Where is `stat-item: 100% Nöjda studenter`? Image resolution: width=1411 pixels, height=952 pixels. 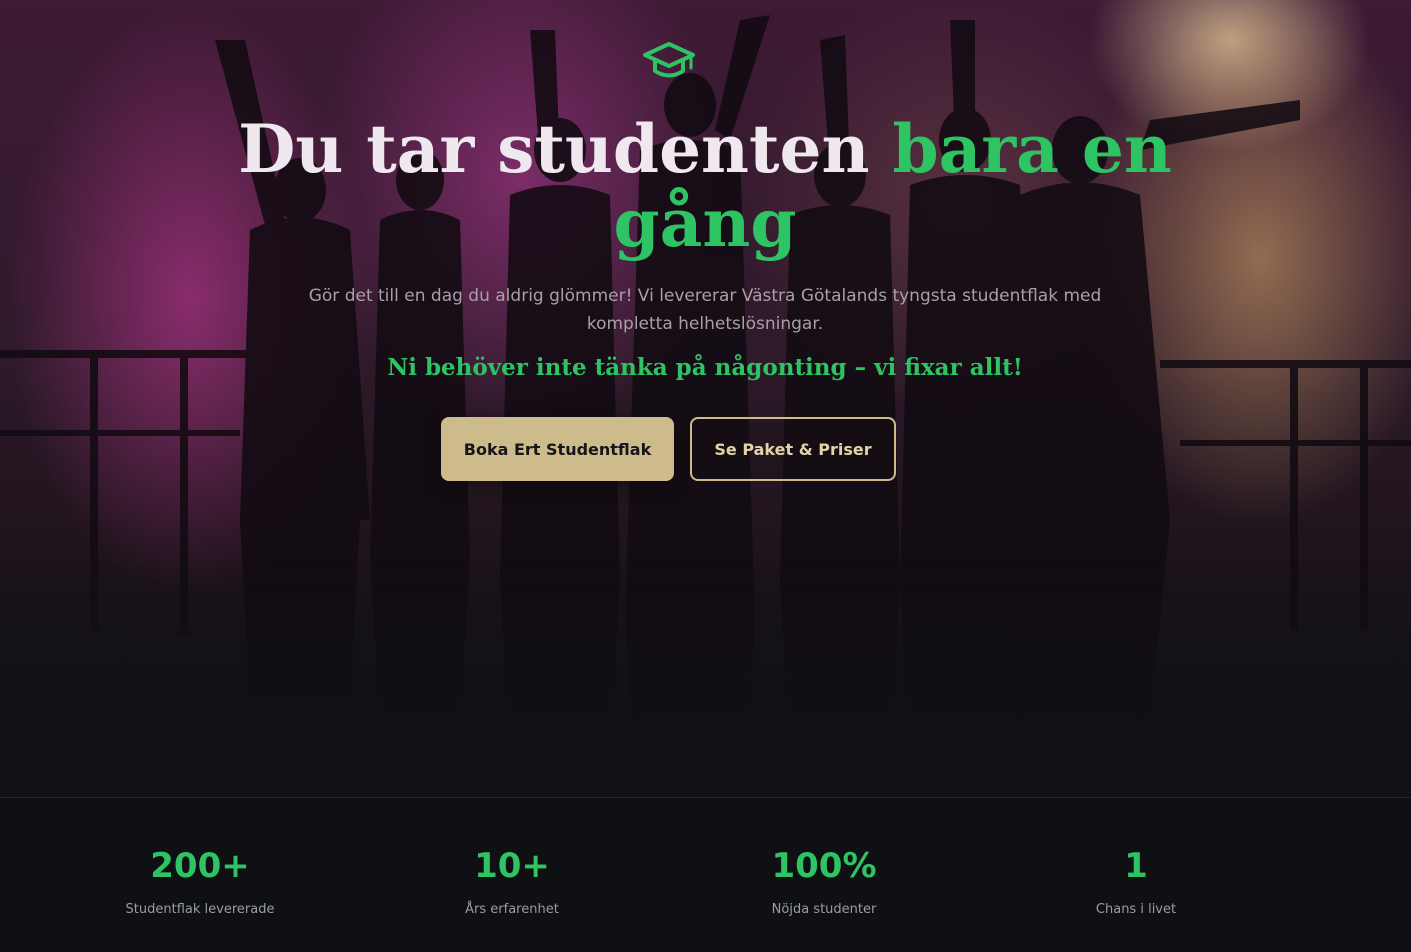
stat-item: 100% Nöjda studenter is located at coordinates (824, 880).